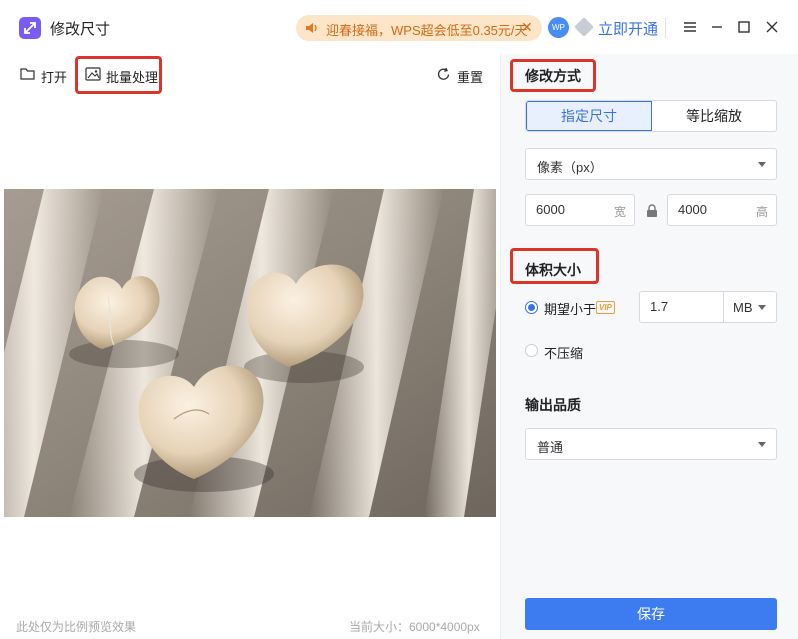 The width and height of the screenshot is (798, 639). I want to click on vip-badge: VIP, so click(605, 307).